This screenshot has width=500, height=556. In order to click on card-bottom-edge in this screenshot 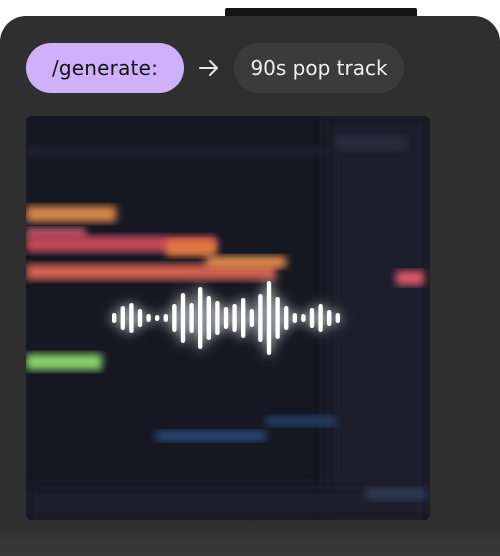, I will do `click(250, 538)`.